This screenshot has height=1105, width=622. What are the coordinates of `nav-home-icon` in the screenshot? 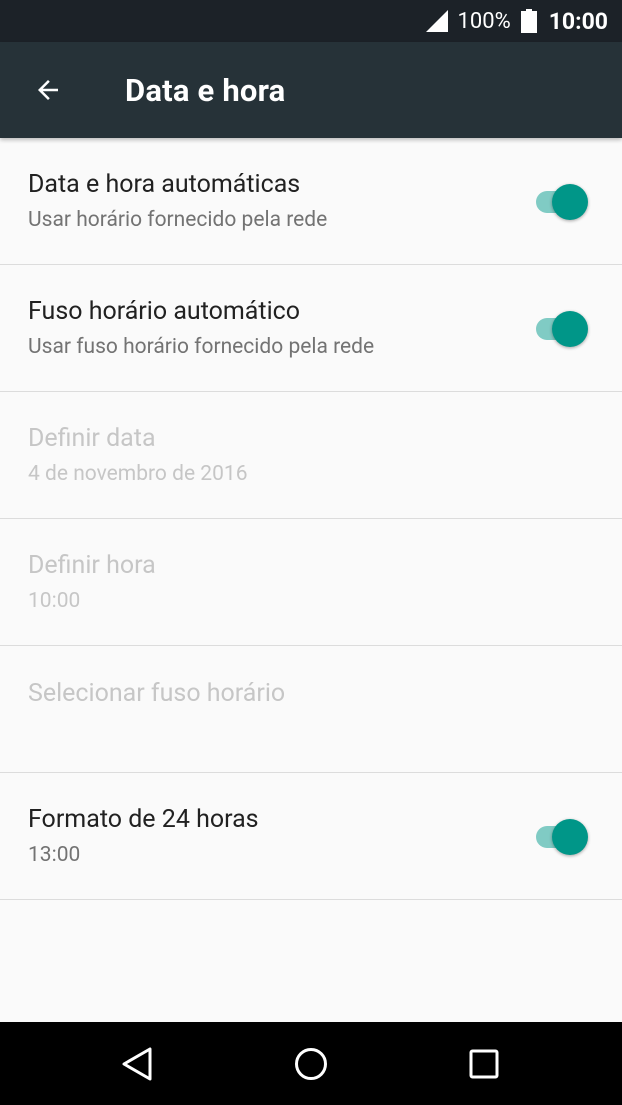 It's located at (310, 1063).